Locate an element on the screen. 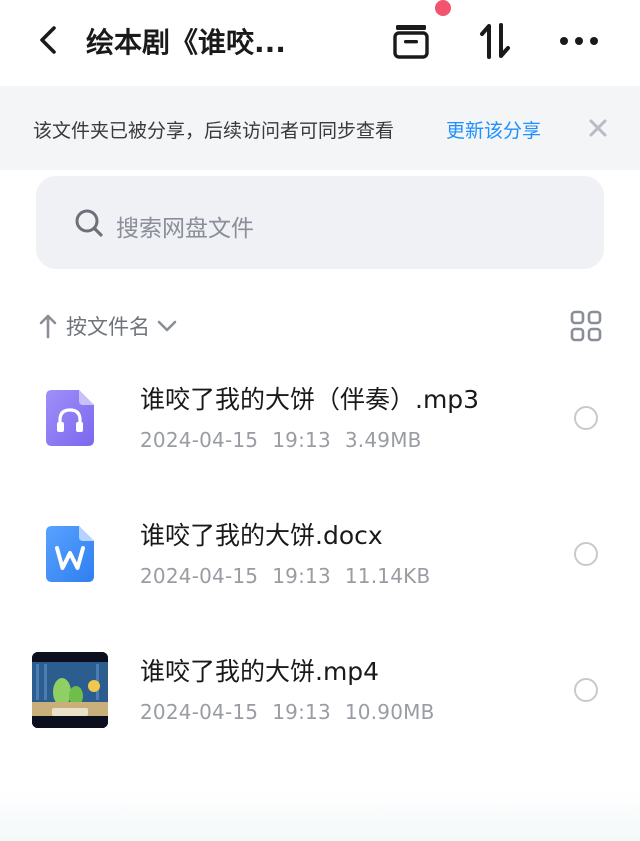 This screenshot has width=640, height=841. archive-box-icon is located at coordinates (411, 42).